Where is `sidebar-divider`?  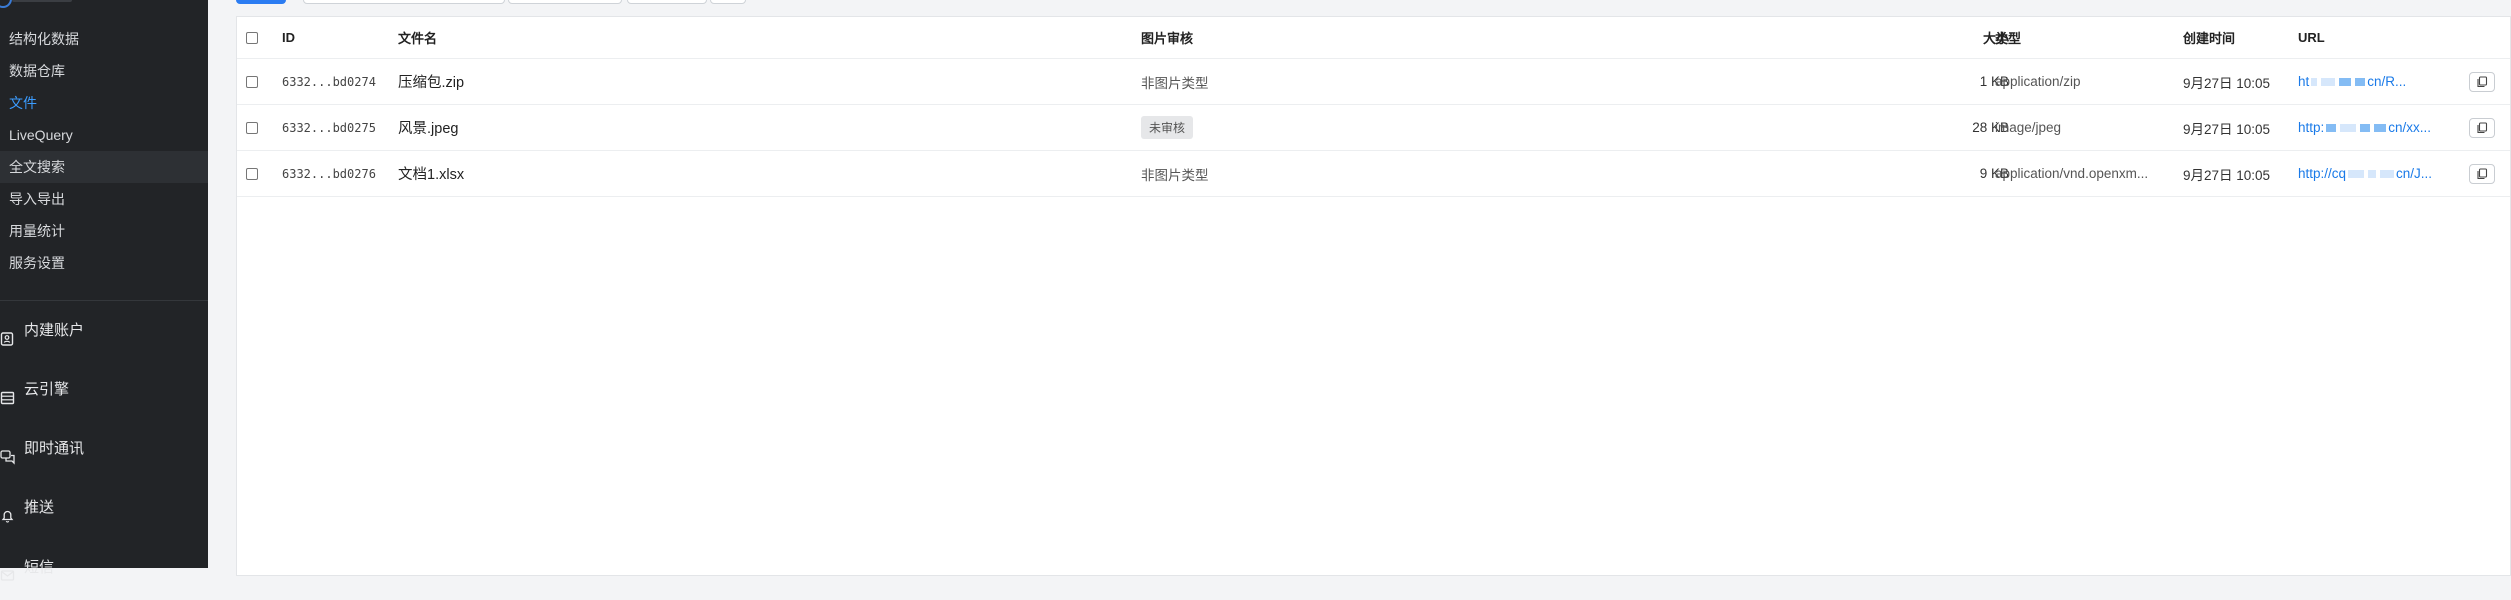 sidebar-divider is located at coordinates (104, 300).